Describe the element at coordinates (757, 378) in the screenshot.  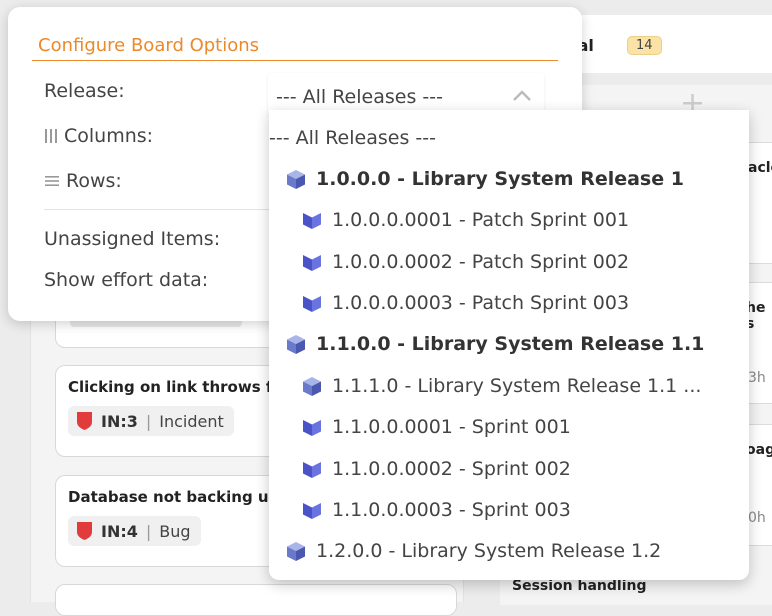
I see `card-effort-fragment: 3h` at that location.